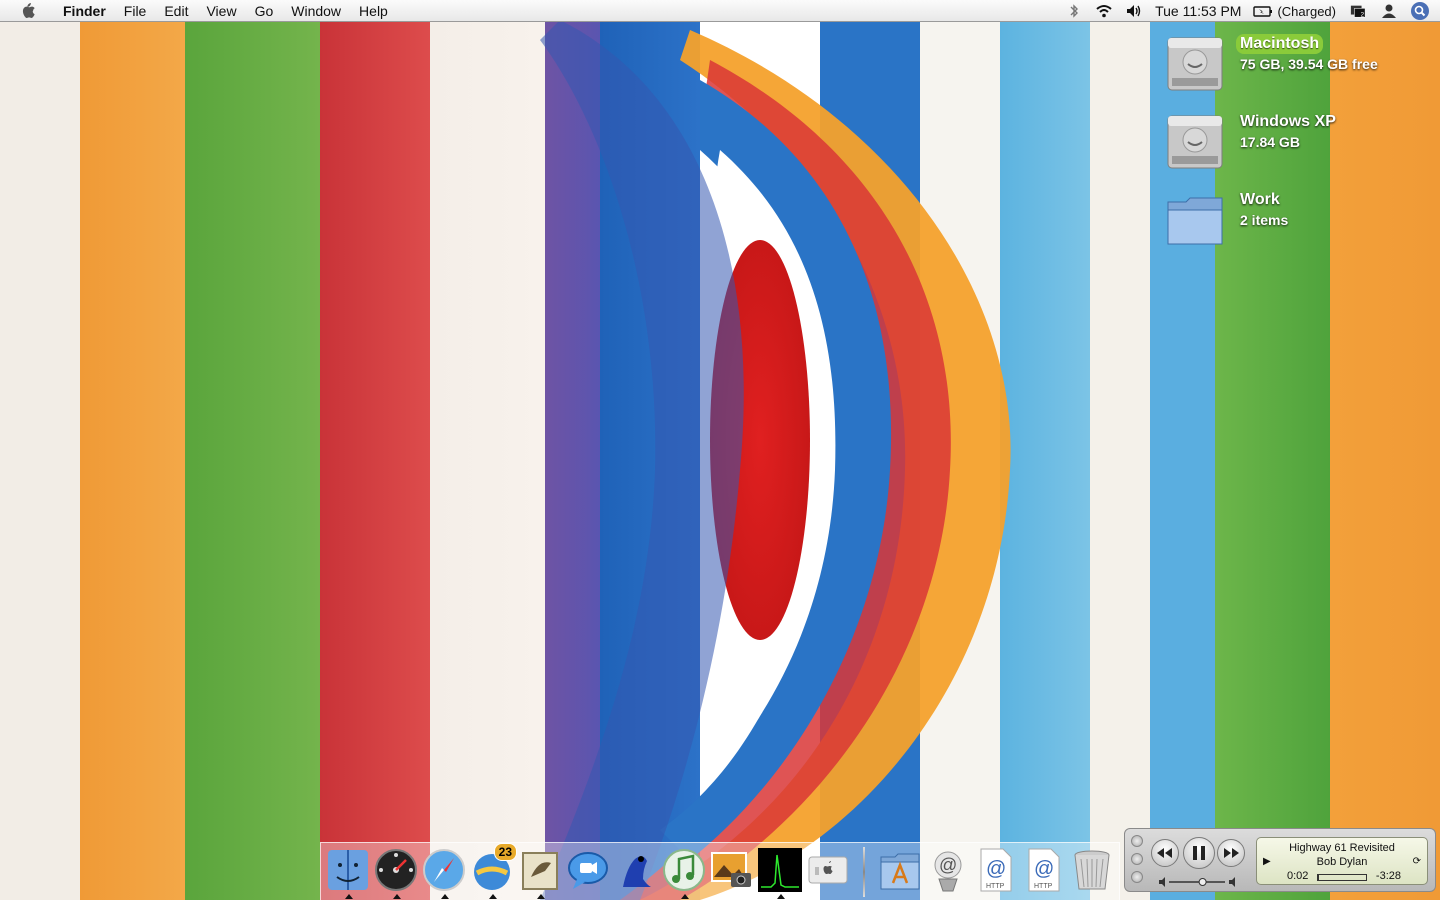 The image size is (1440, 900). I want to click on menu-file: File, so click(135, 11).